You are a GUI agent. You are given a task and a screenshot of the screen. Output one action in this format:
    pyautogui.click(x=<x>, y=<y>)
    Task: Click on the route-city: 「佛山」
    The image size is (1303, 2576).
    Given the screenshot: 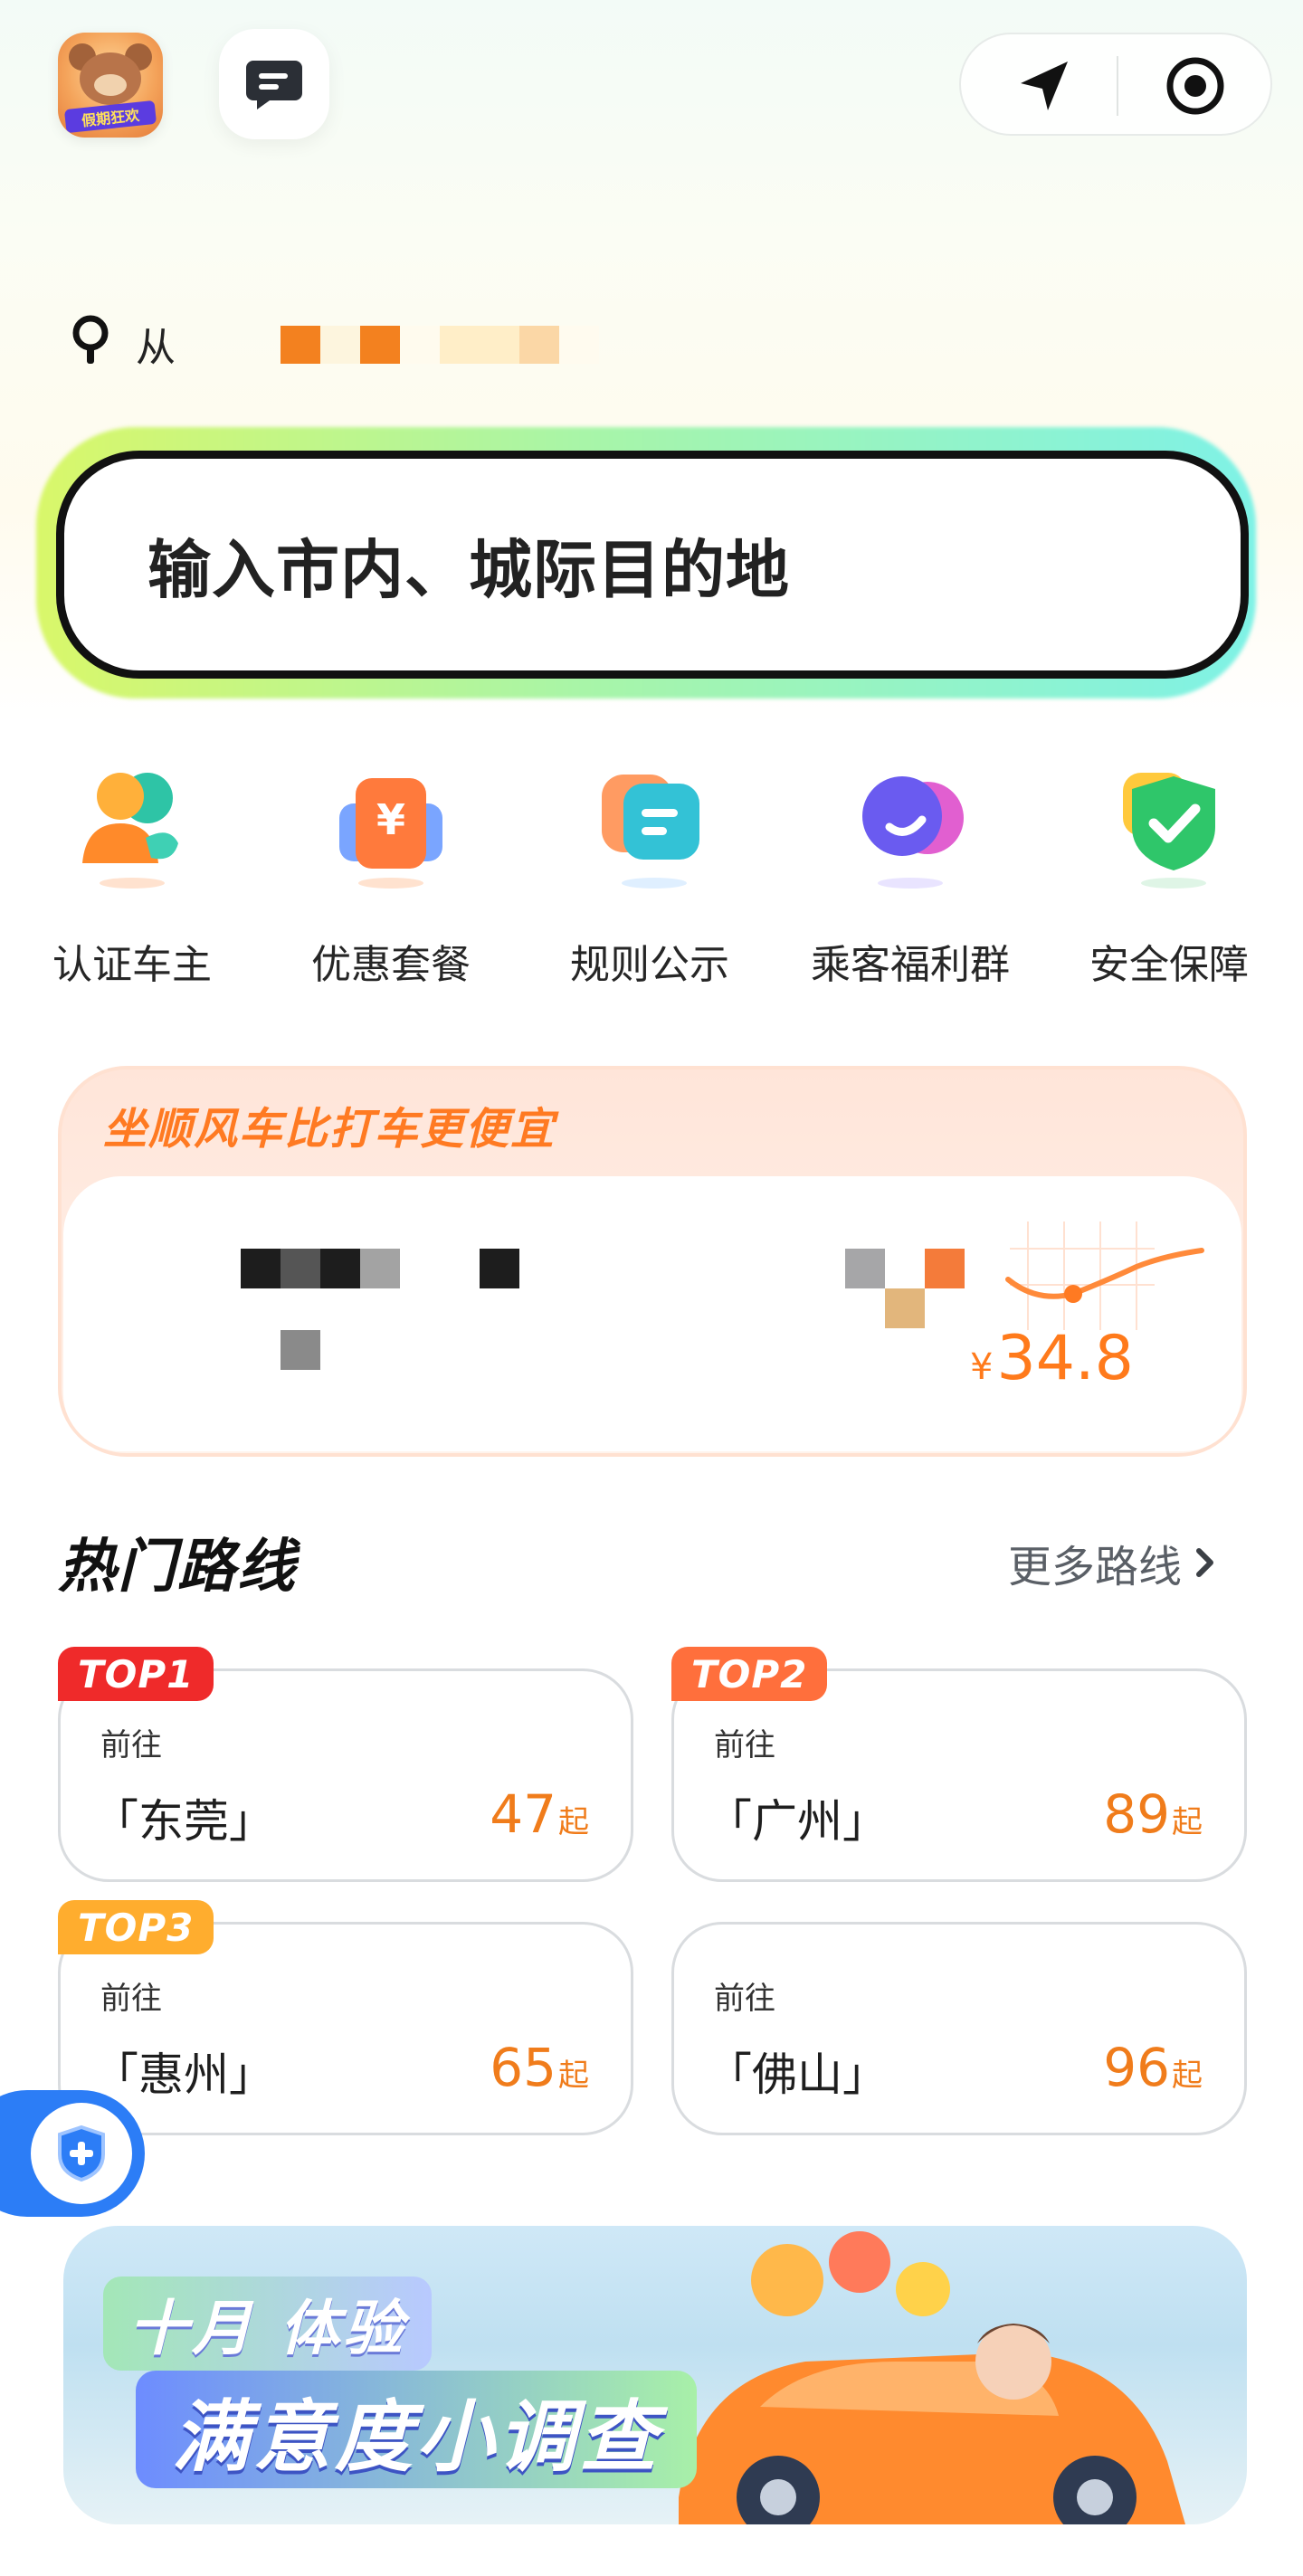 What is the action you would take?
    pyautogui.click(x=797, y=2074)
    